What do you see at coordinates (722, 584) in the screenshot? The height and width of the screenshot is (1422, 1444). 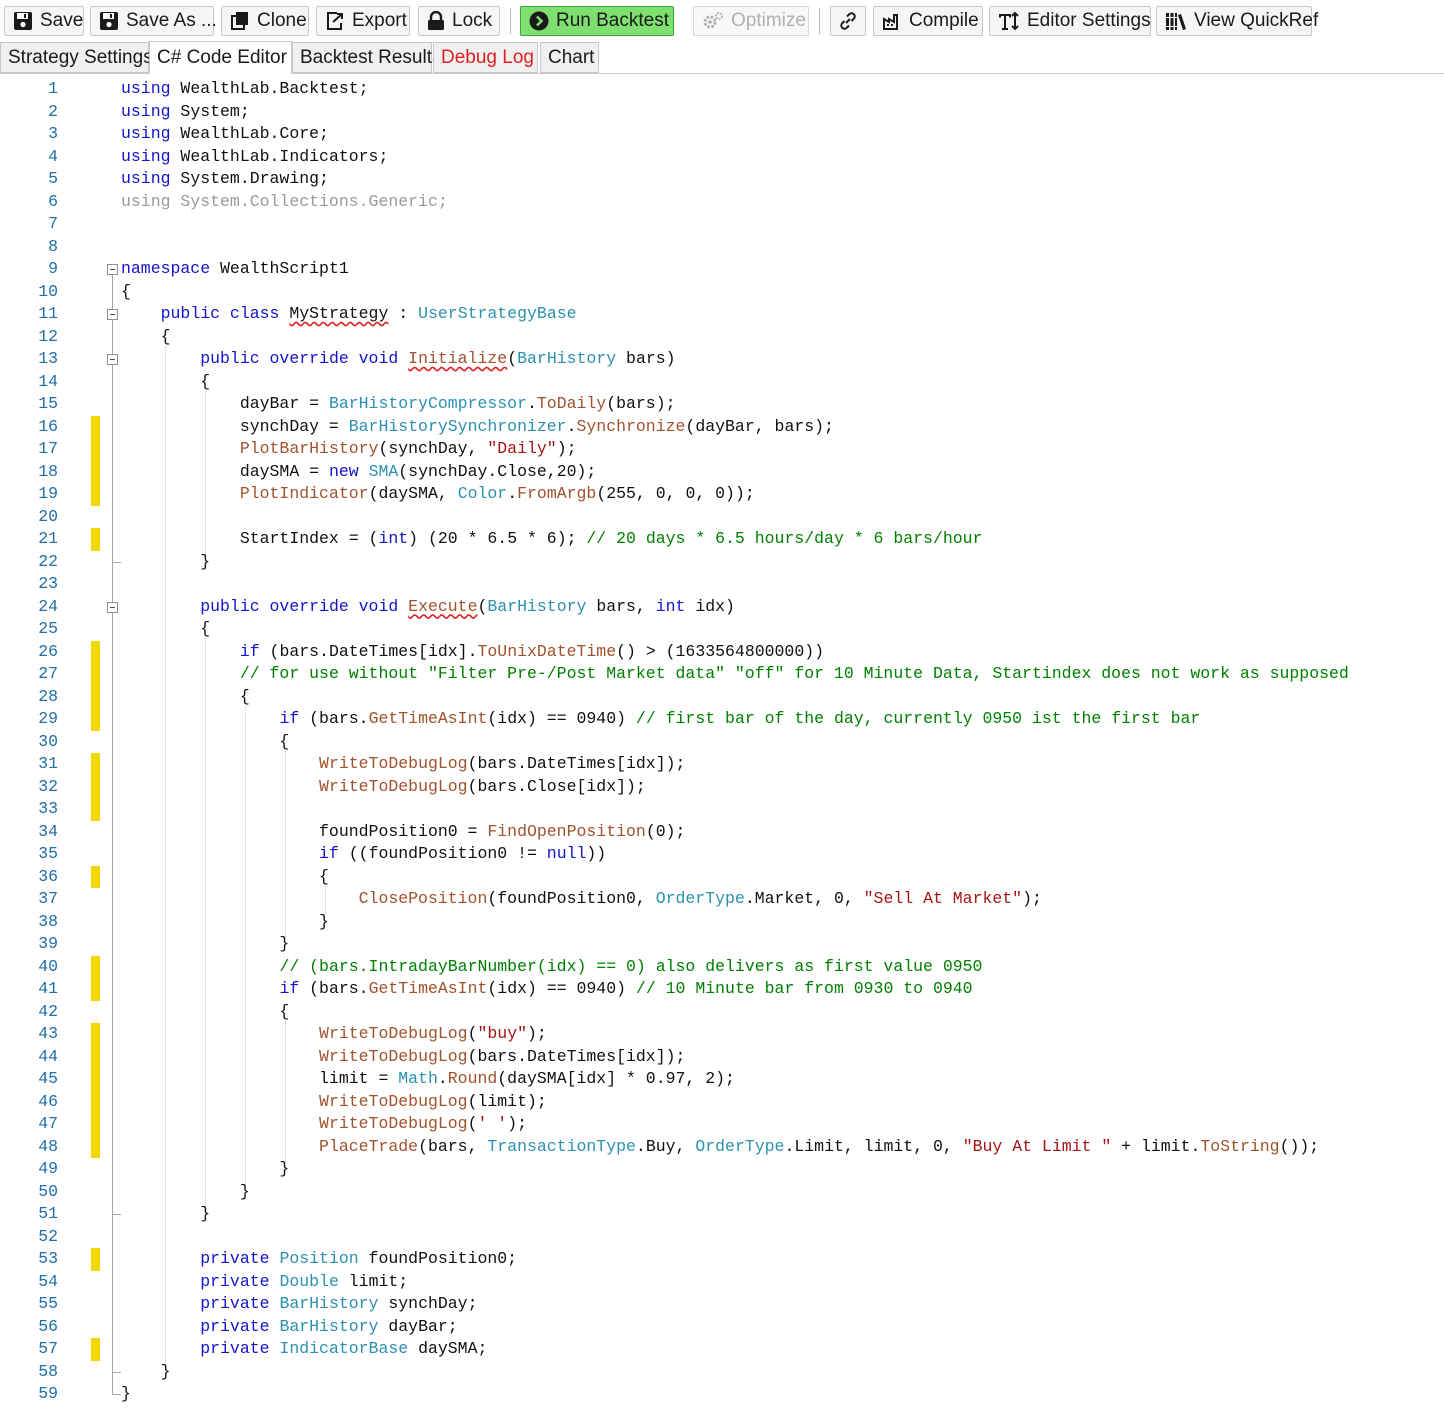 I see `code-line: 23` at bounding box center [722, 584].